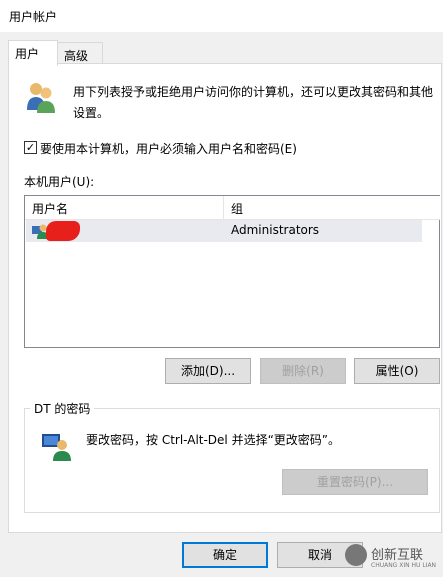 This screenshot has height=577, width=443. Describe the element at coordinates (253, 92) in the screenshot. I see `intro-text-line-1: 用下列表授予或拒绝用户访问你的计算机，还可以更改其密码和其他` at that location.